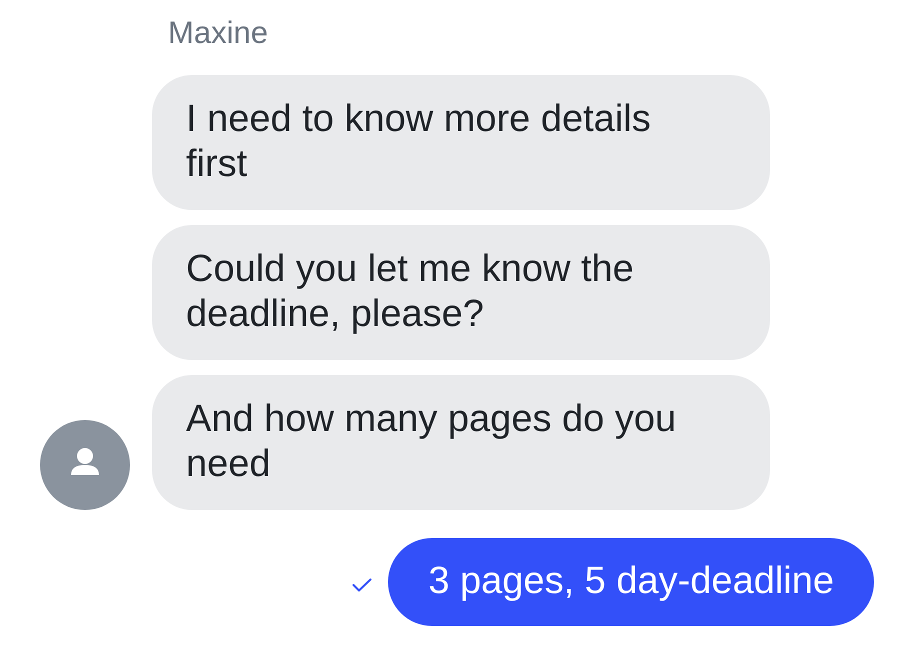 This screenshot has width=900, height=649. Describe the element at coordinates (85, 465) in the screenshot. I see `avatar-silhouette-icon` at that location.